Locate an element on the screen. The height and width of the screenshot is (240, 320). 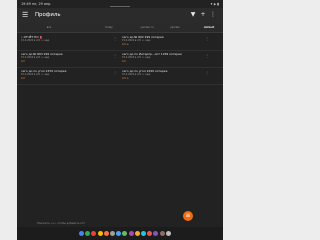
more-vert-icon: ⋮ is located at coordinates (213, 15).